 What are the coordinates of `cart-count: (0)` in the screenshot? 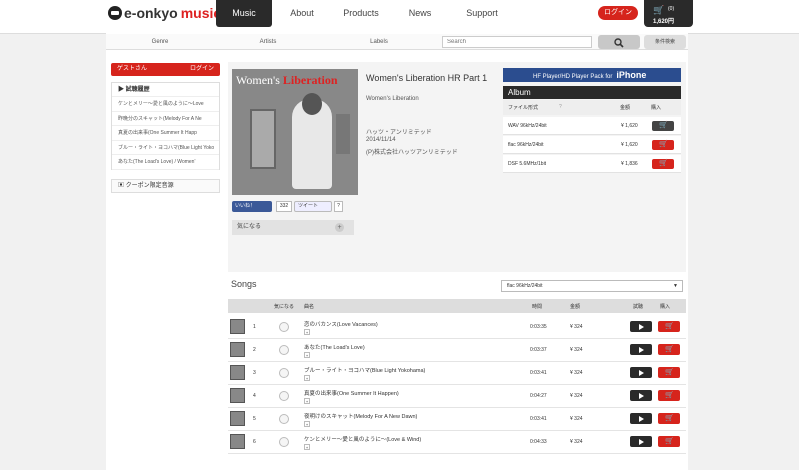 It's located at (671, 9).